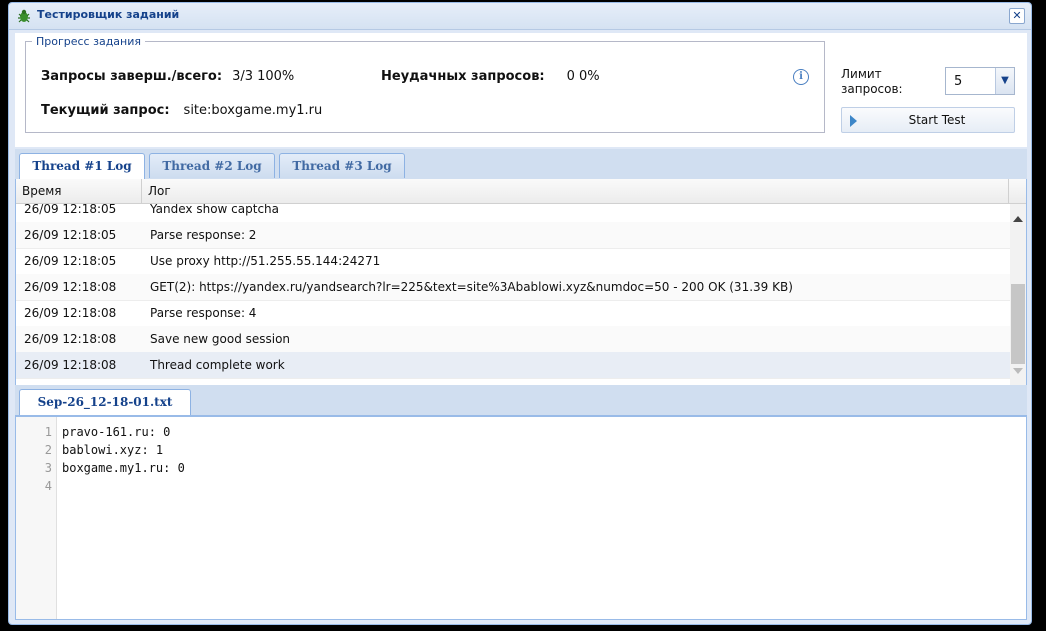 The width and height of the screenshot is (1046, 631). I want to click on done-value: 3/3 100%, so click(263, 76).